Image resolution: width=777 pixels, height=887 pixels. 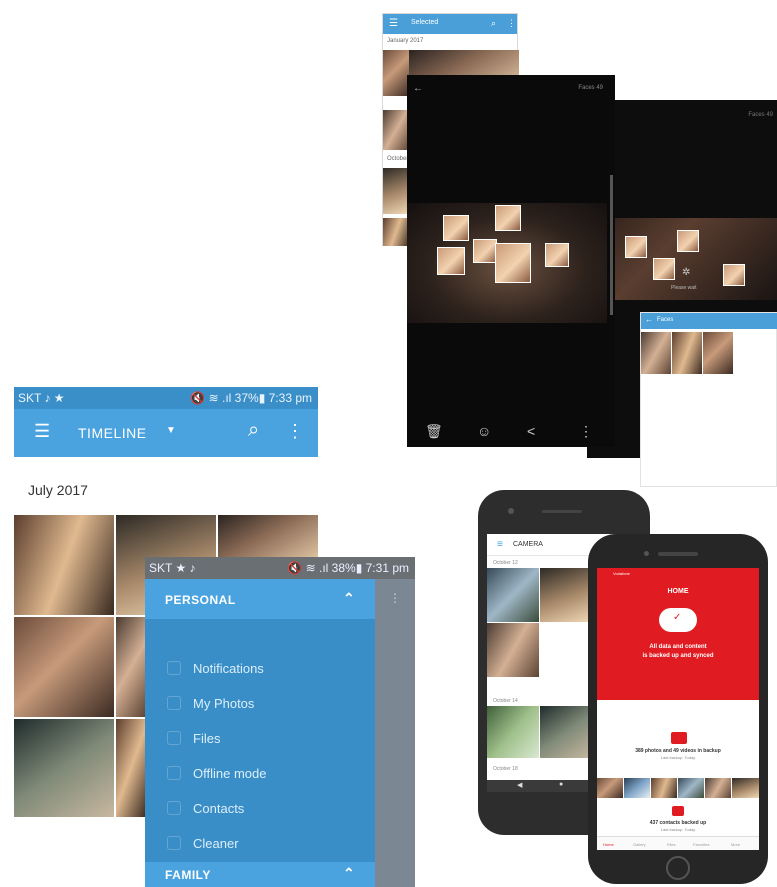 What do you see at coordinates (678, 843) in the screenshot?
I see `bottom-tab-bar: Home Gallery Files Favorites More` at bounding box center [678, 843].